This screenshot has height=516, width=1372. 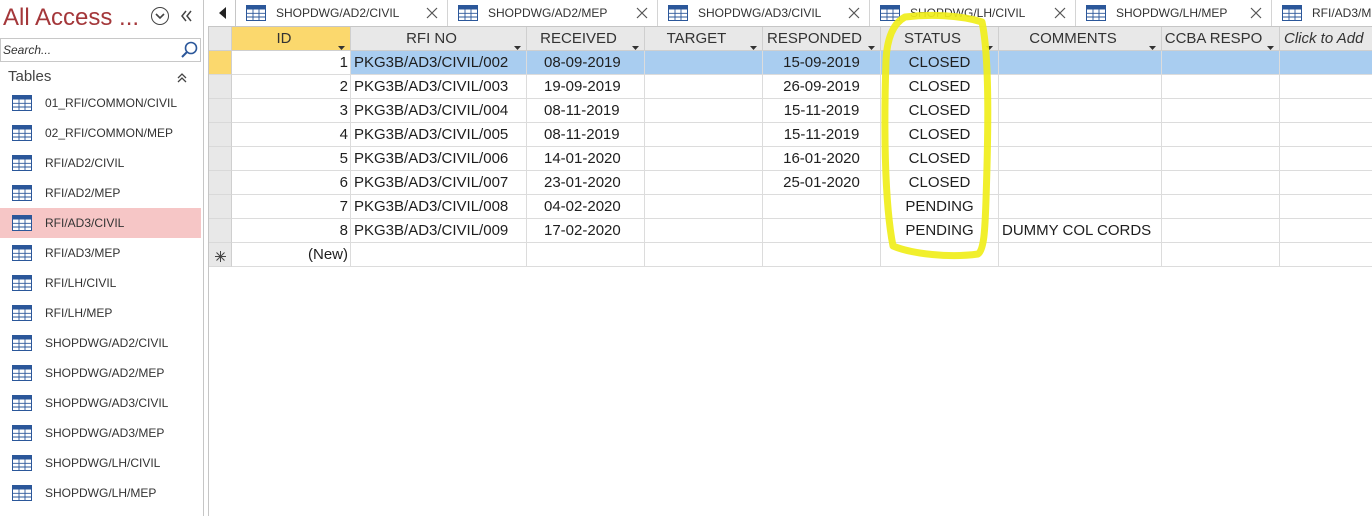 What do you see at coordinates (822, 159) in the screenshot?
I see `cell-responded: 16-01-2020` at bounding box center [822, 159].